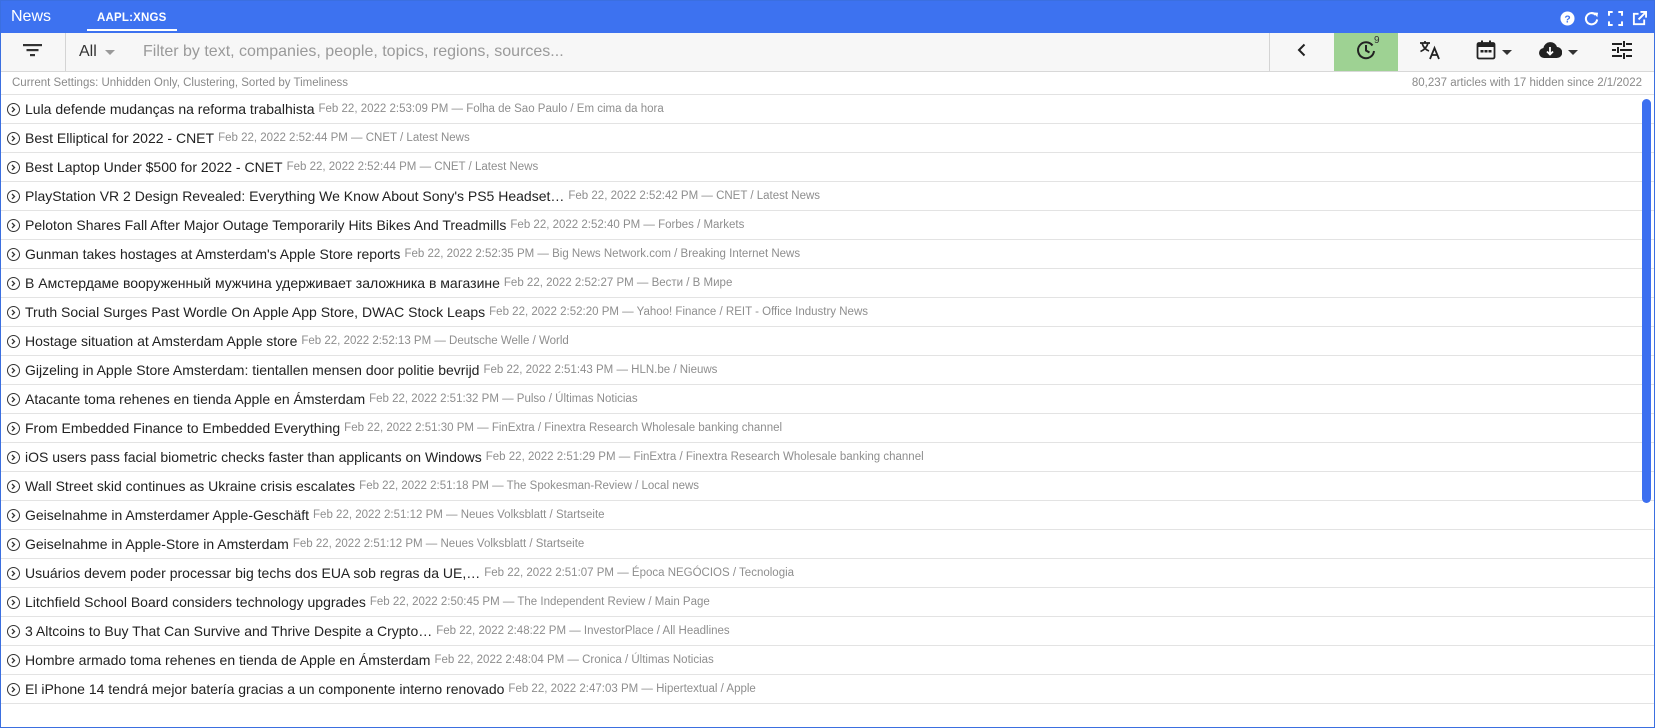 This screenshot has height=728, width=1655. Describe the element at coordinates (1366, 52) in the screenshot. I see `live-updates-button: 9` at that location.